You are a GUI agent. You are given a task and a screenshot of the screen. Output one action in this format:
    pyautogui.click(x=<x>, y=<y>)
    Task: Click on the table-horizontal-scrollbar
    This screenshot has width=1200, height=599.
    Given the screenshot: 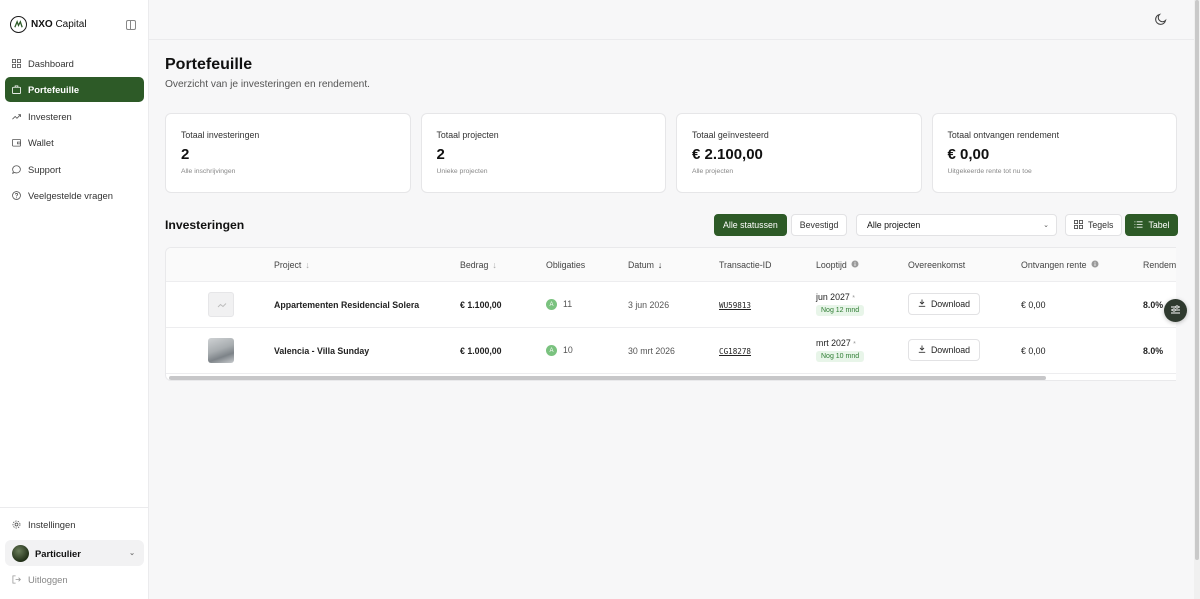 What is the action you would take?
    pyautogui.click(x=671, y=377)
    